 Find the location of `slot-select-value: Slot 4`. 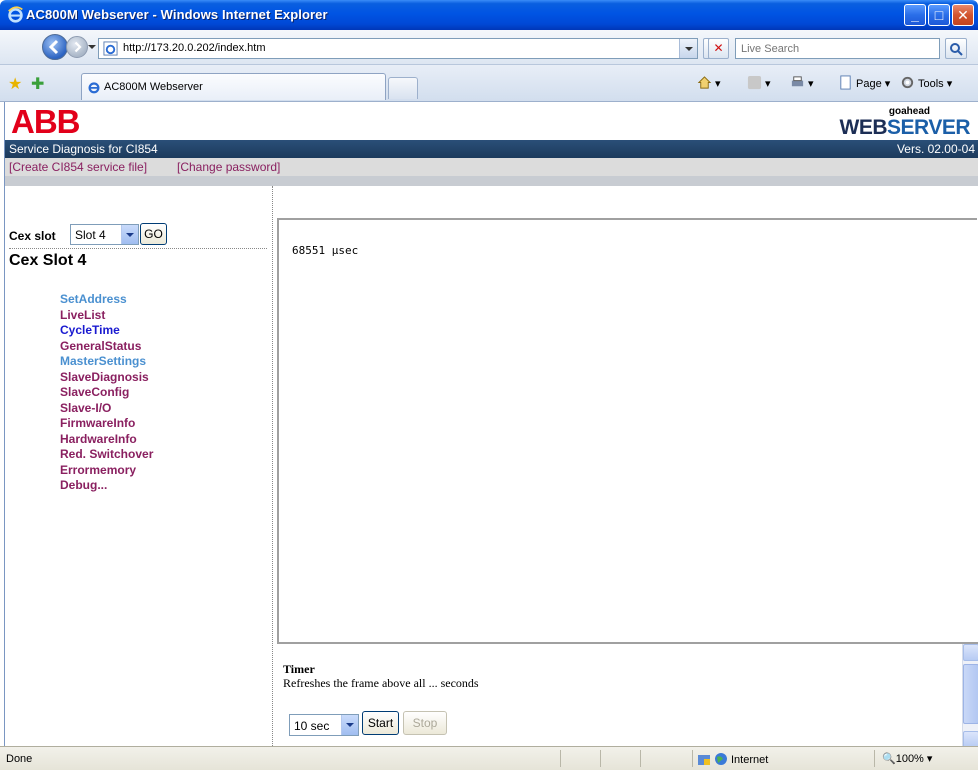

slot-select-value: Slot 4 is located at coordinates (90, 235).